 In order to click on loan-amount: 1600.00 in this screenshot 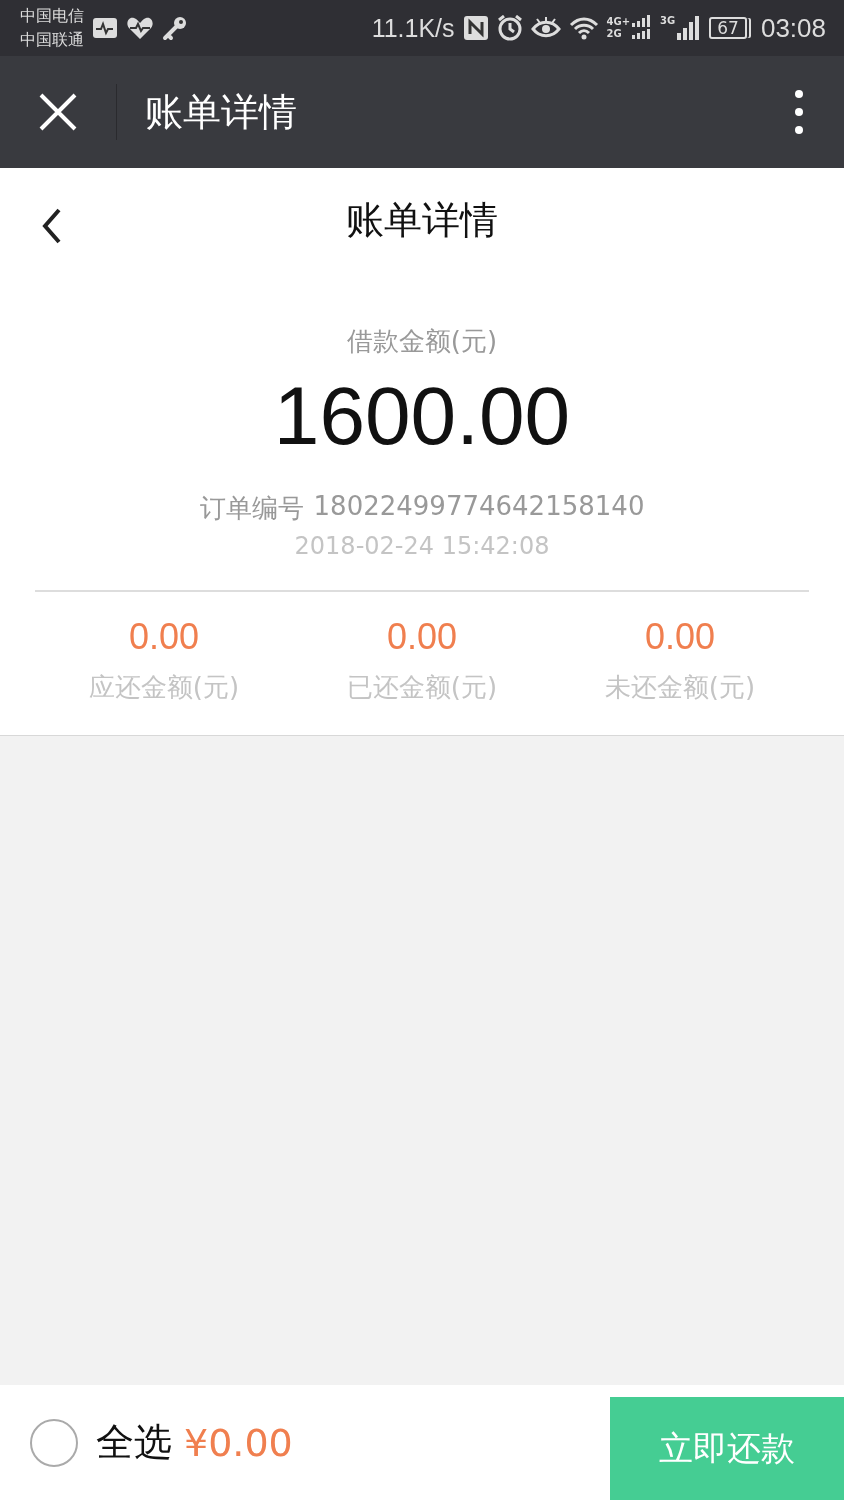, I will do `click(422, 416)`.